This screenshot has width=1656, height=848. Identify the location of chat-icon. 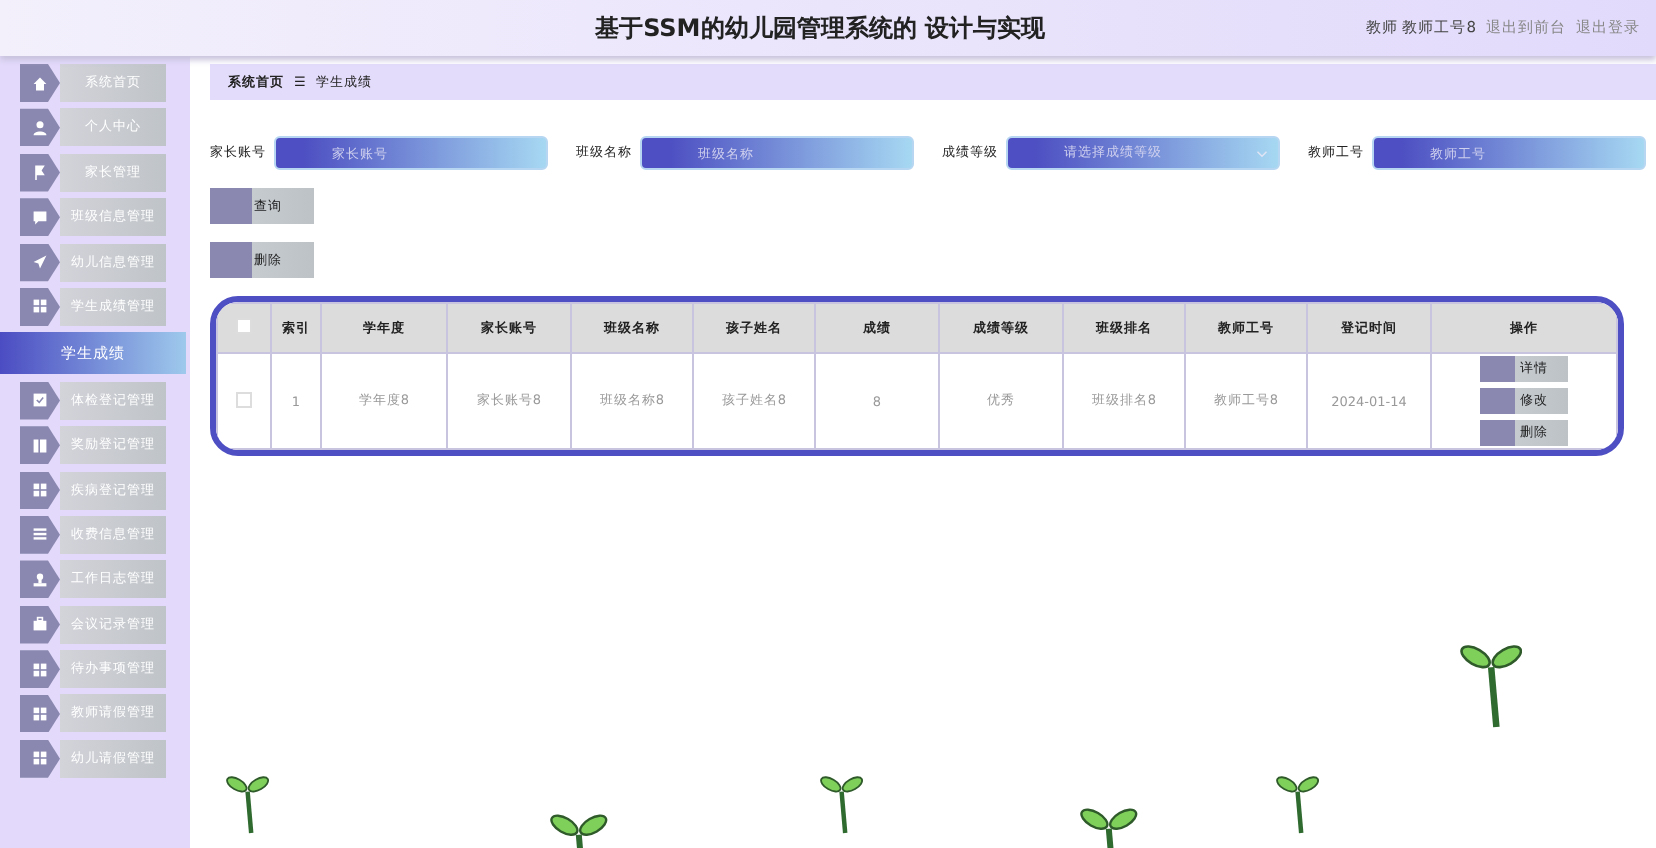
(40, 217).